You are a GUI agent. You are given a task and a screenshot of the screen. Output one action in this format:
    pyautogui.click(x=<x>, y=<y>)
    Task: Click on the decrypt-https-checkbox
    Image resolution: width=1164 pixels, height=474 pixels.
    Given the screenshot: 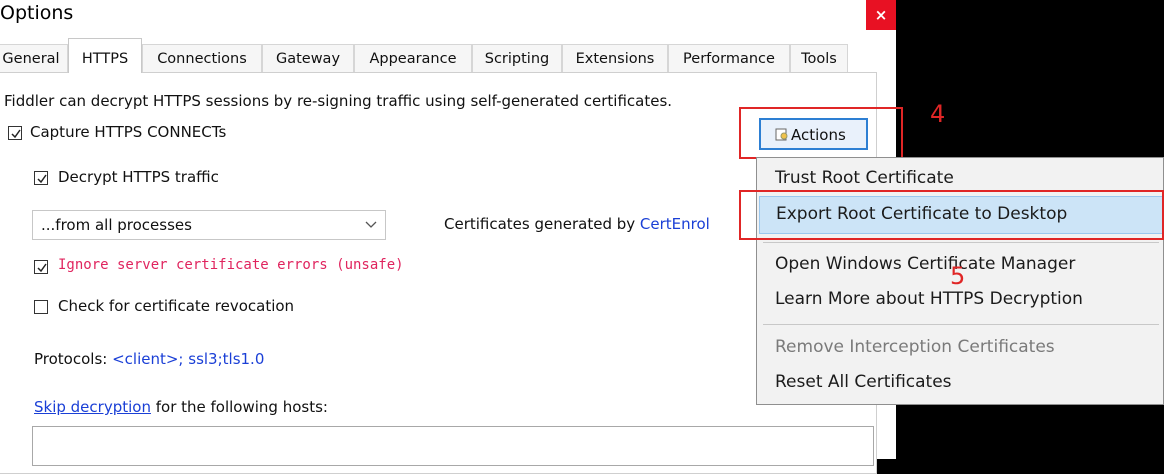 What is the action you would take?
    pyautogui.click(x=41, y=178)
    